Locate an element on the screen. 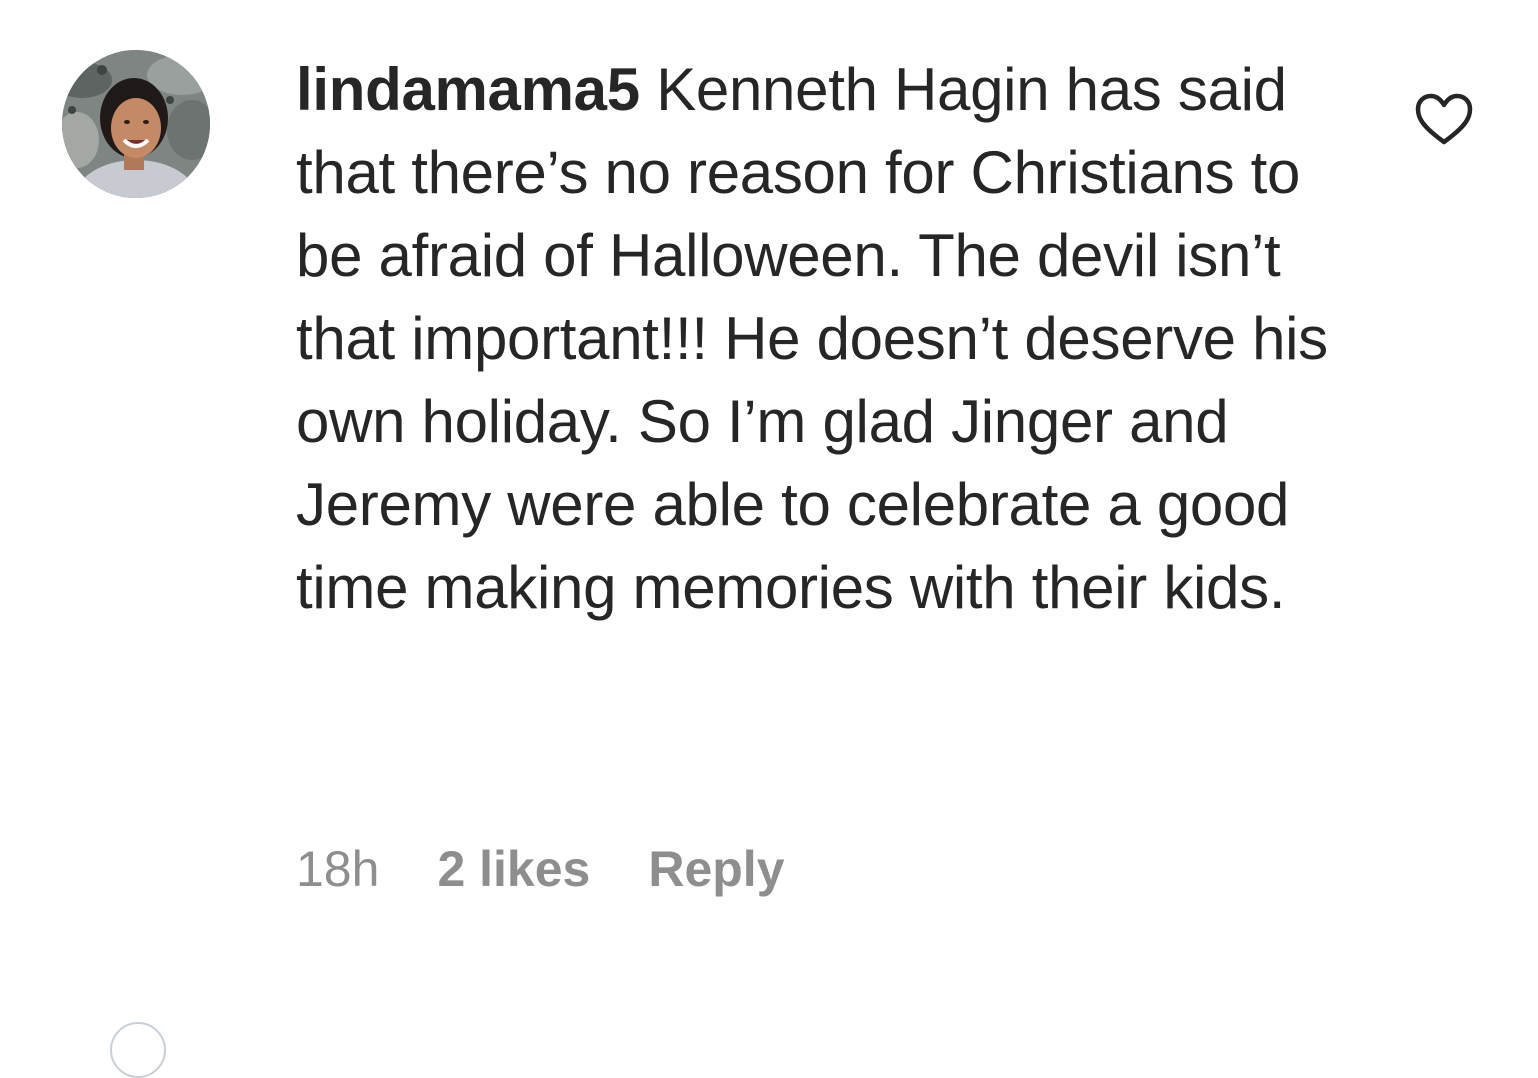 Image resolution: width=1538 pixels, height=1078 pixels. username: lindamama5 is located at coordinates (468, 89).